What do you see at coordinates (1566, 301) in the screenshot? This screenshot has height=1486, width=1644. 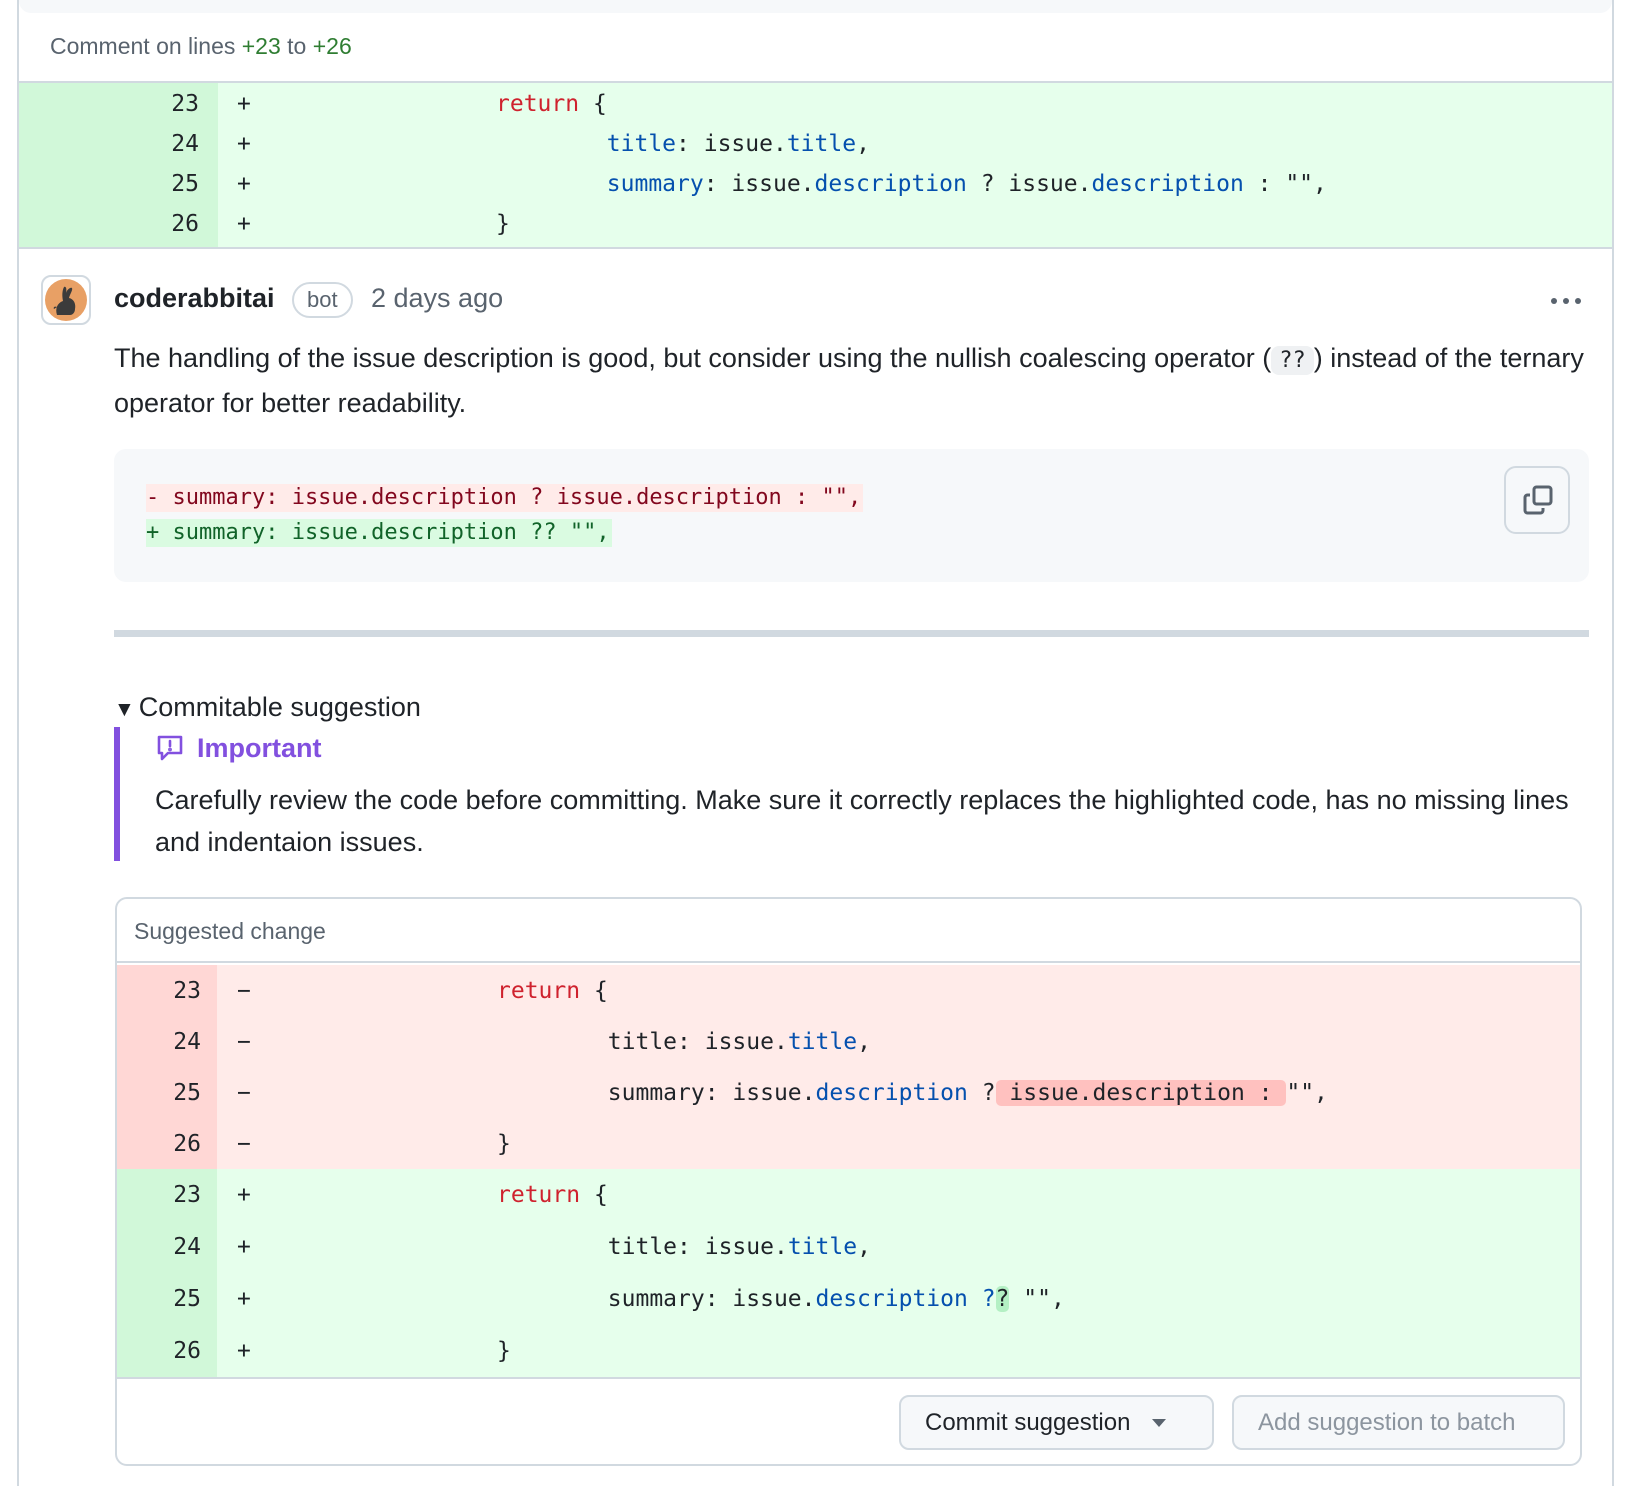 I see `kebab-horizontal-icon` at bounding box center [1566, 301].